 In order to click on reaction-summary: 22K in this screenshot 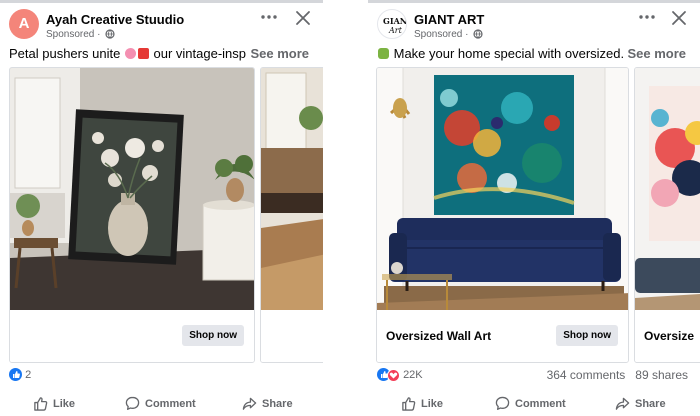, I will do `click(400, 375)`.